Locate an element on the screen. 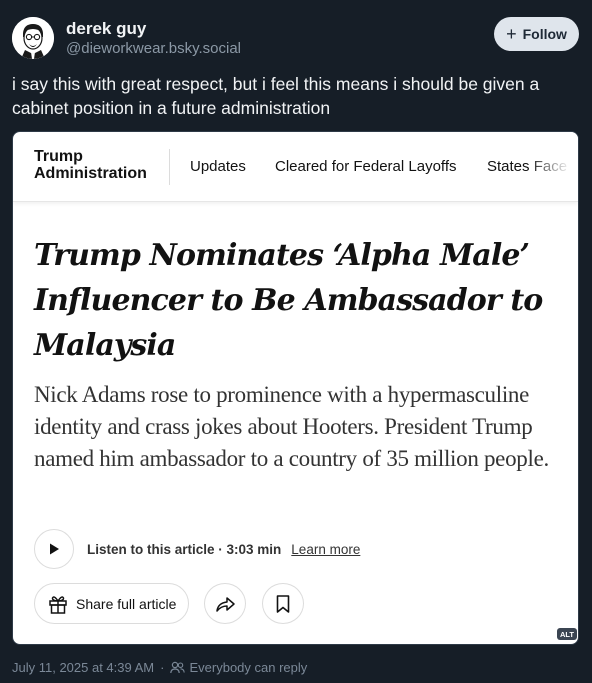 The height and width of the screenshot is (683, 592). nav-link-updates: Updates is located at coordinates (218, 166).